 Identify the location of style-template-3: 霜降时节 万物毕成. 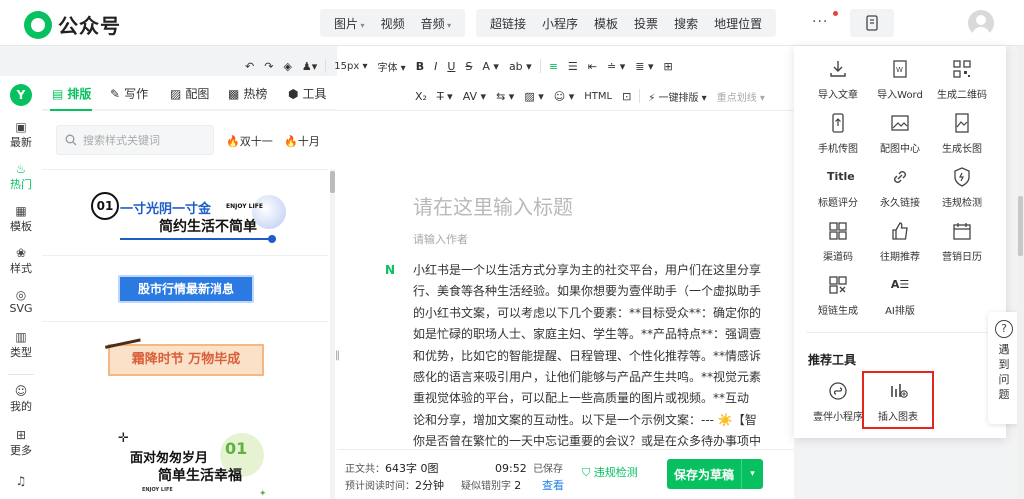
(185, 359).